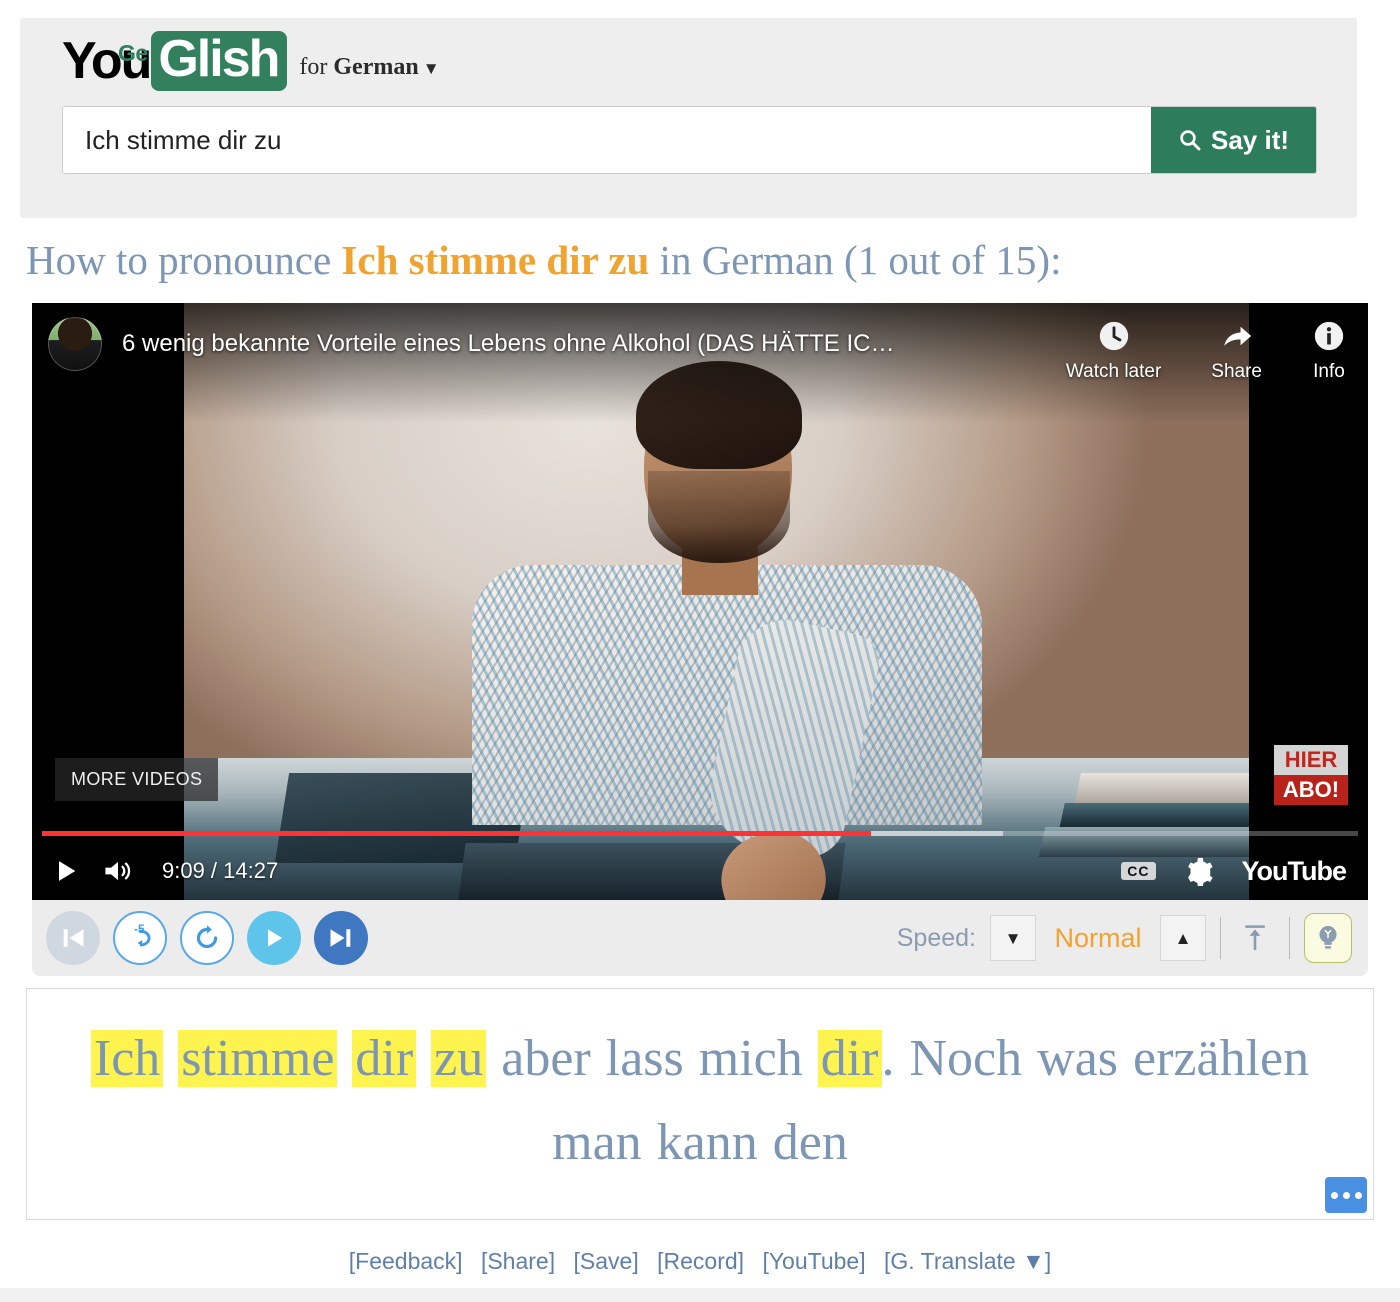  Describe the element at coordinates (316, 67) in the screenshot. I see `for-prefix-label: for` at that location.